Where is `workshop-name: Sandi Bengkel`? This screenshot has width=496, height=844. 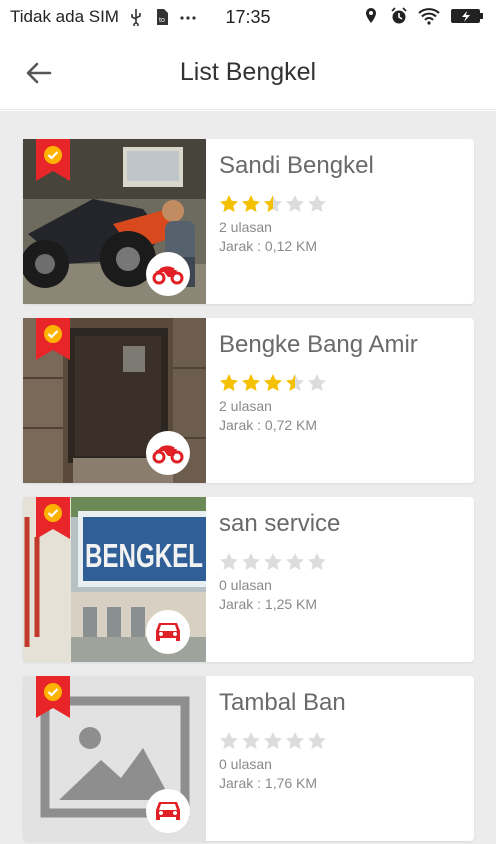 workshop-name: Sandi Bengkel is located at coordinates (296, 165).